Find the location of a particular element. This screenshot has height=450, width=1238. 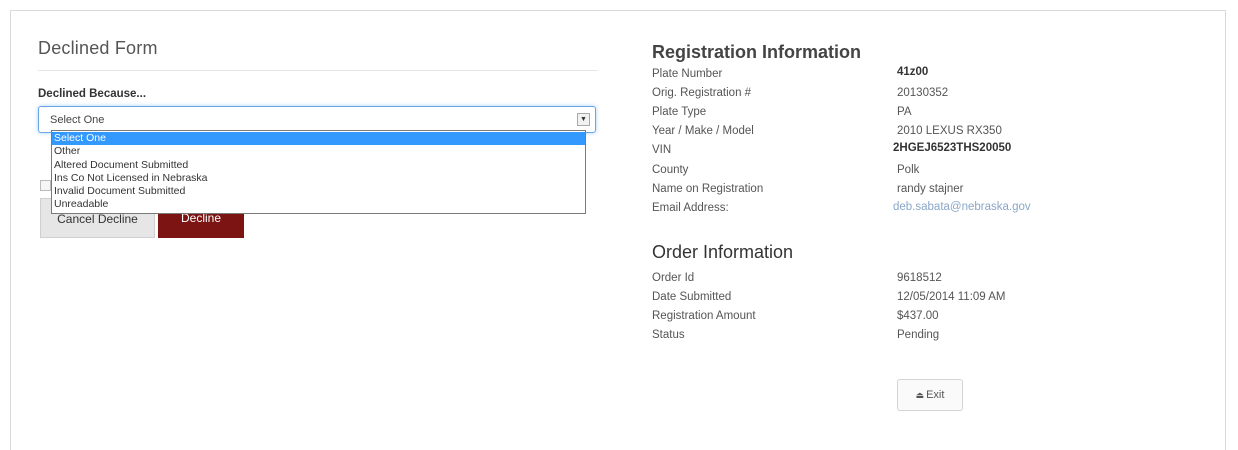

status-label: Status is located at coordinates (668, 335).